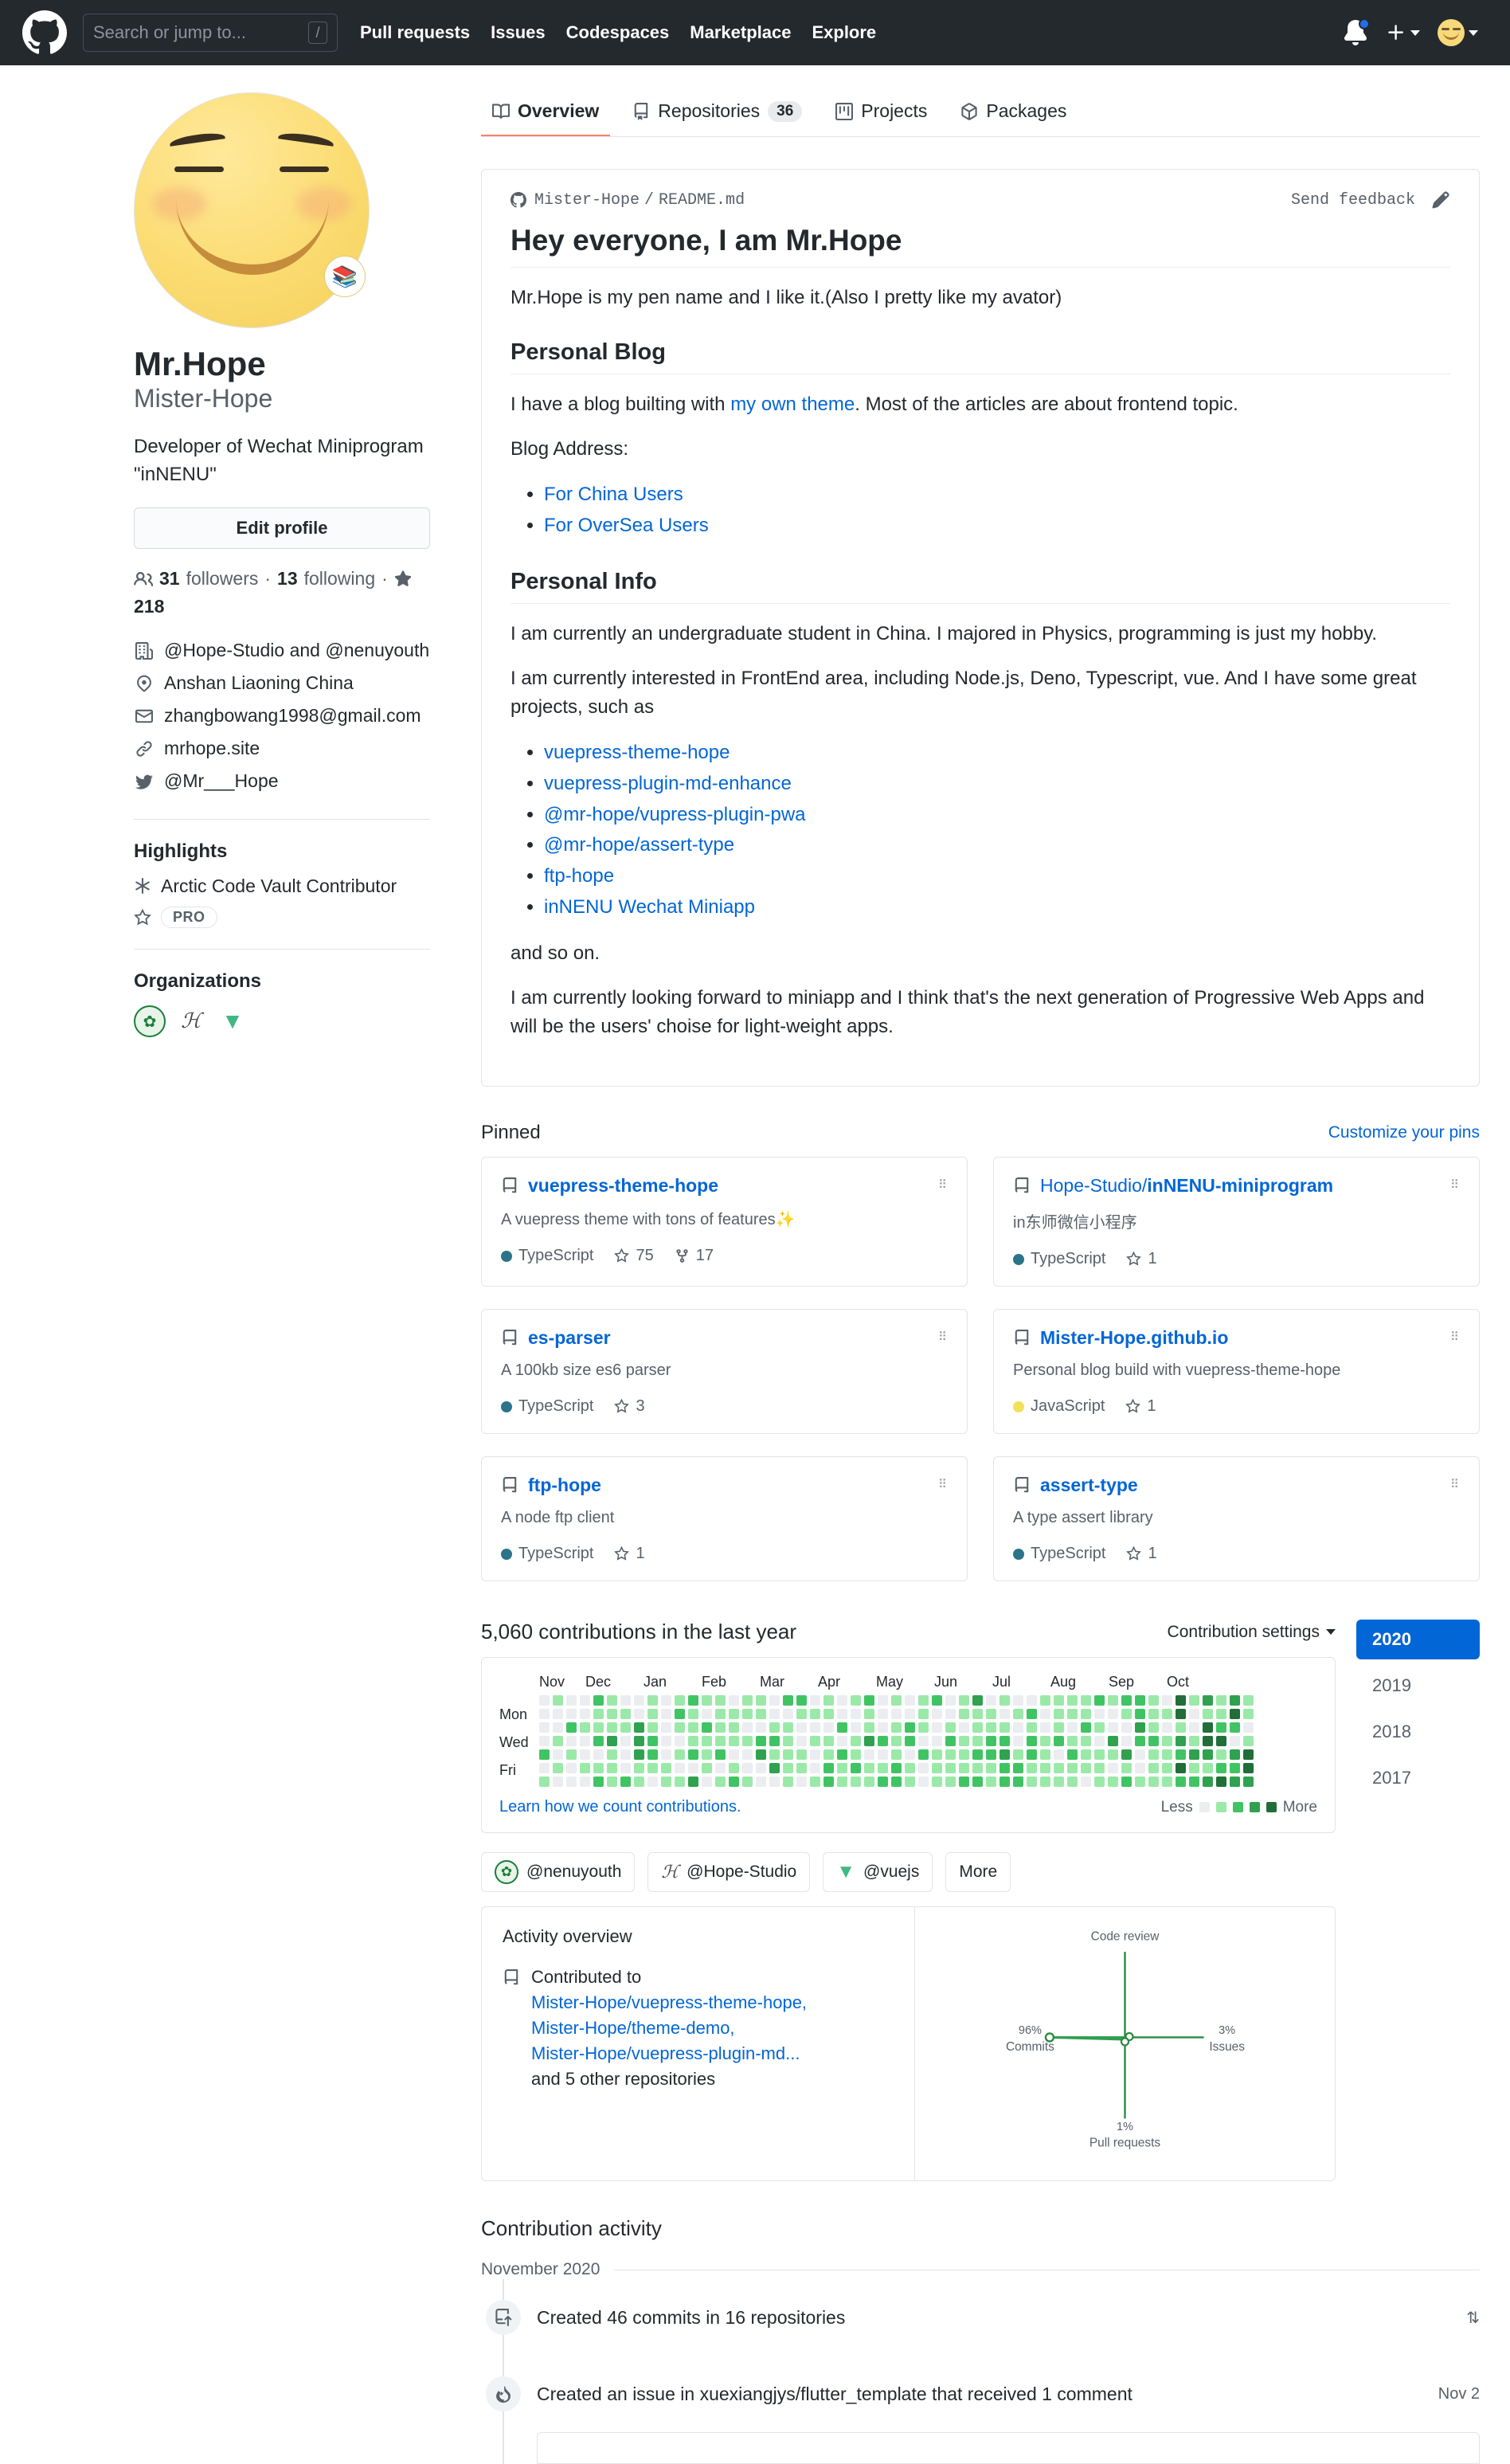  What do you see at coordinates (44, 32) in the screenshot?
I see `github-mark-icon` at bounding box center [44, 32].